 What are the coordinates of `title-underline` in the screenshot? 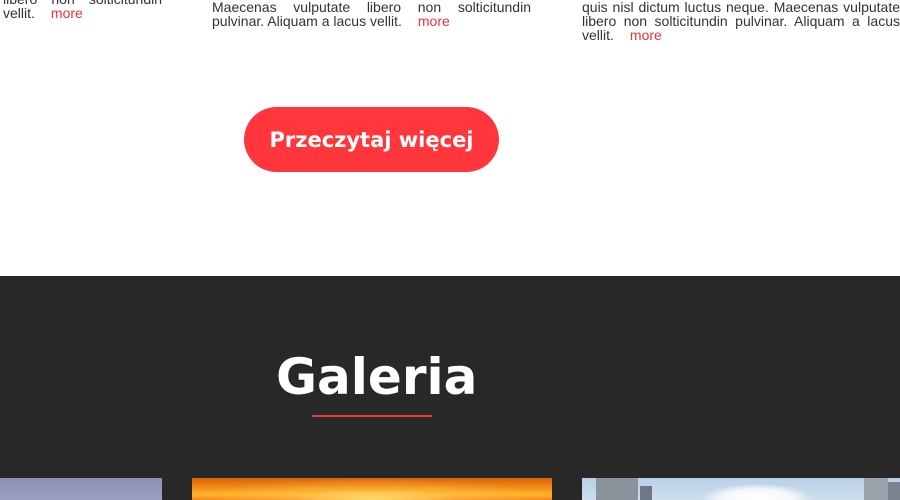 It's located at (372, 416).